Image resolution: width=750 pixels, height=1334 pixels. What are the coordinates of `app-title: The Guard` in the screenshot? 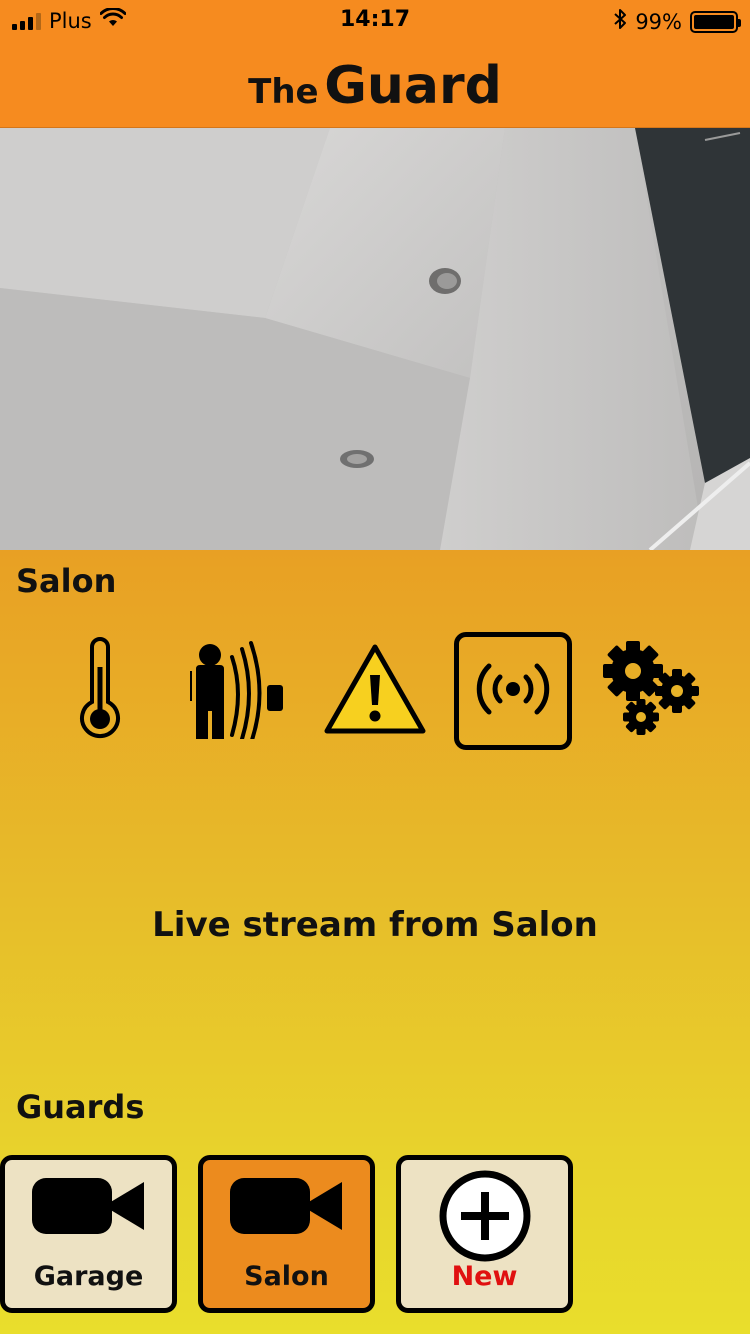 It's located at (375, 86).